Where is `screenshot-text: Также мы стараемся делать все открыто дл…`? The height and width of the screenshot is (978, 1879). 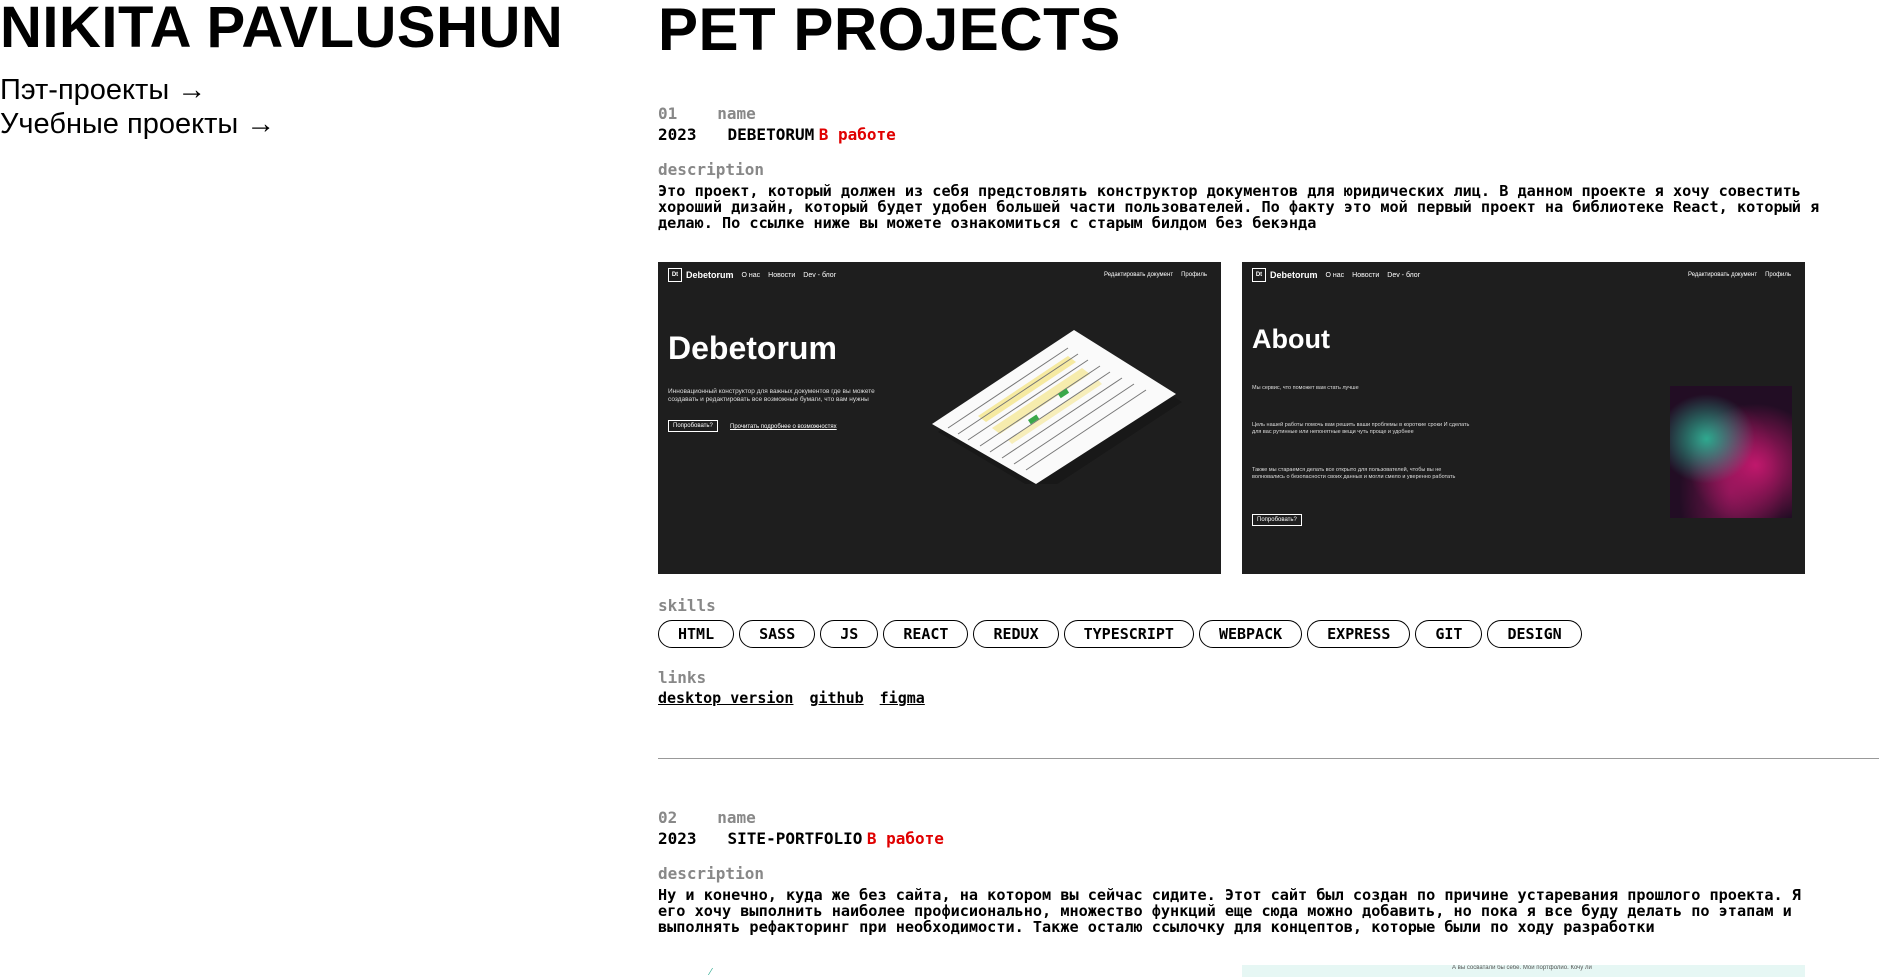 screenshot-text: Также мы стараемся делать все открыто дл… is located at coordinates (1354, 473).